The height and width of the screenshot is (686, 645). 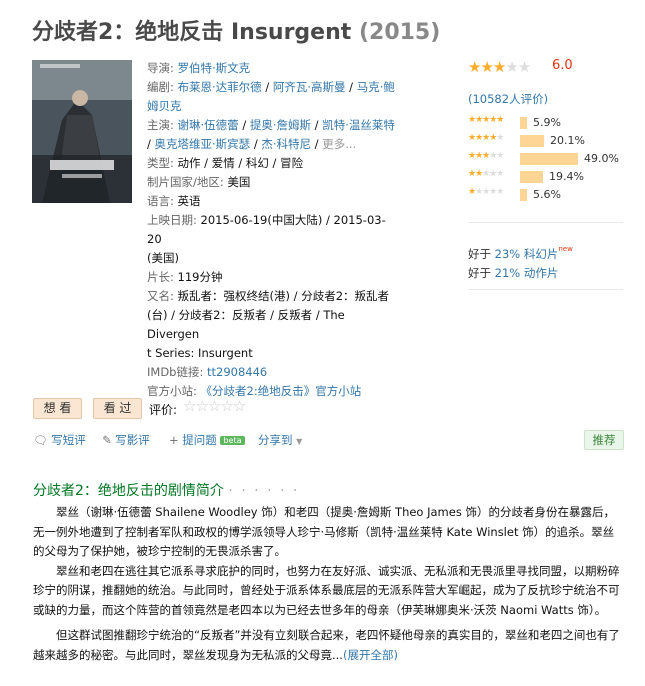 What do you see at coordinates (358, 125) in the screenshot?
I see `cast-link: 凯特·温丝莱特` at bounding box center [358, 125].